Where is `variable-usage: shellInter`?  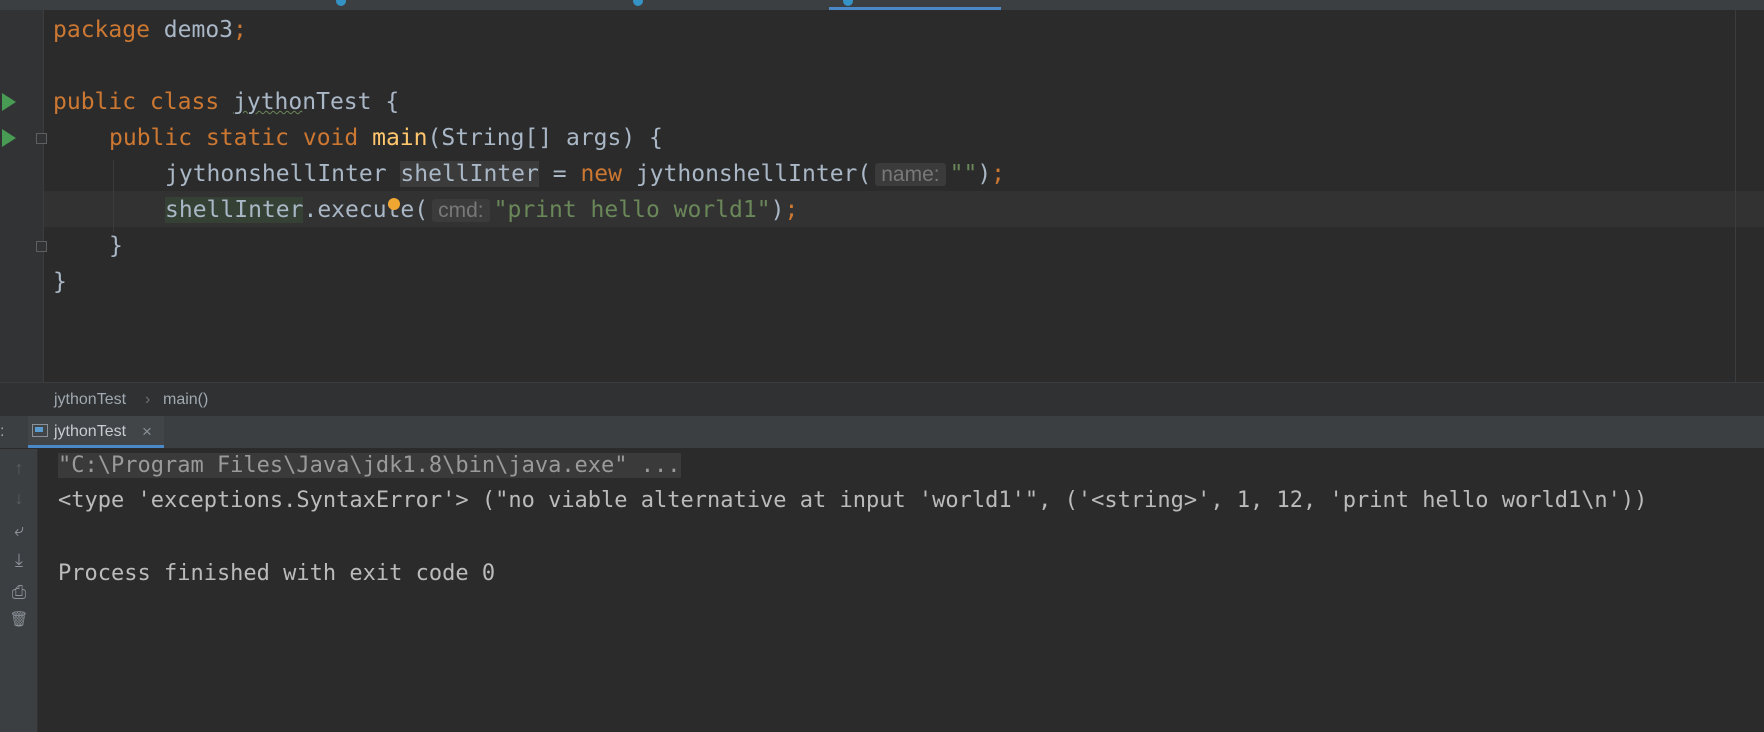 variable-usage: shellInter is located at coordinates (234, 210).